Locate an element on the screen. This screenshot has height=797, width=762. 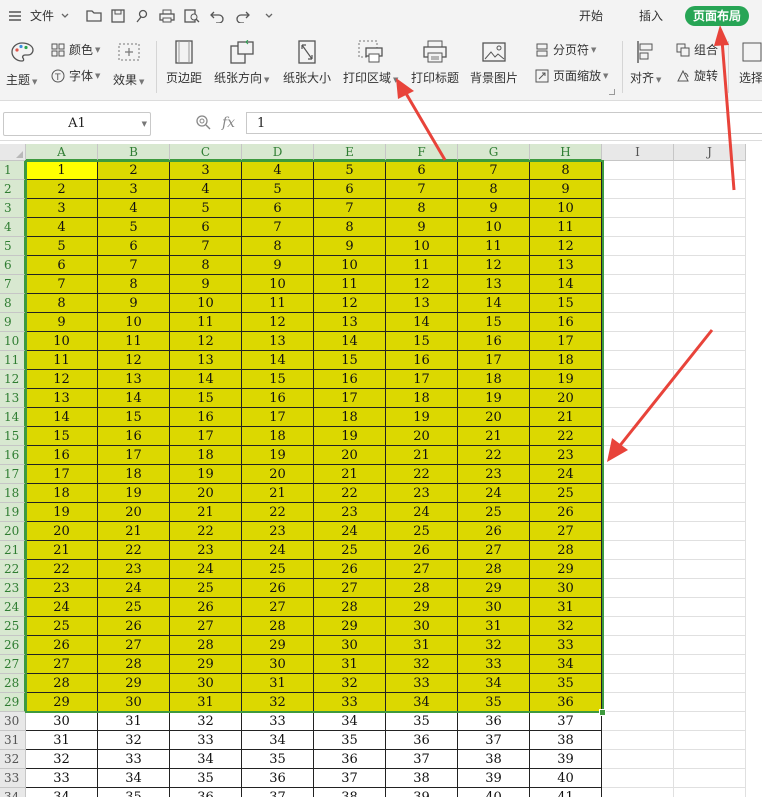
row-header: 32 is located at coordinates (13, 759).